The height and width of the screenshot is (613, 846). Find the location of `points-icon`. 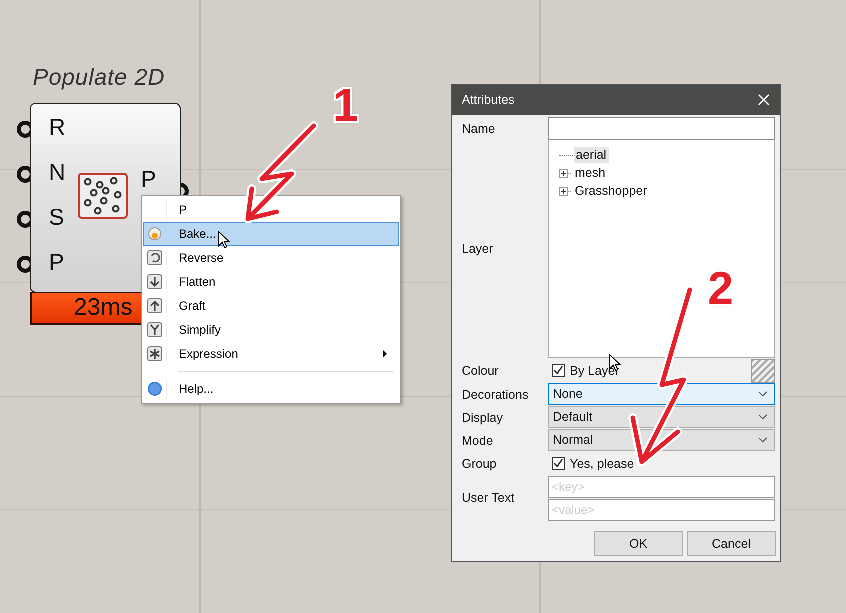

points-icon is located at coordinates (103, 196).